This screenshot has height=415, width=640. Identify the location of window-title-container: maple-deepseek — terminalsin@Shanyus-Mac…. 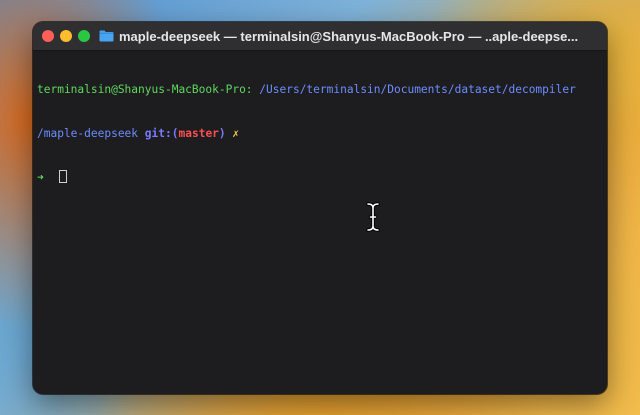
(350, 36).